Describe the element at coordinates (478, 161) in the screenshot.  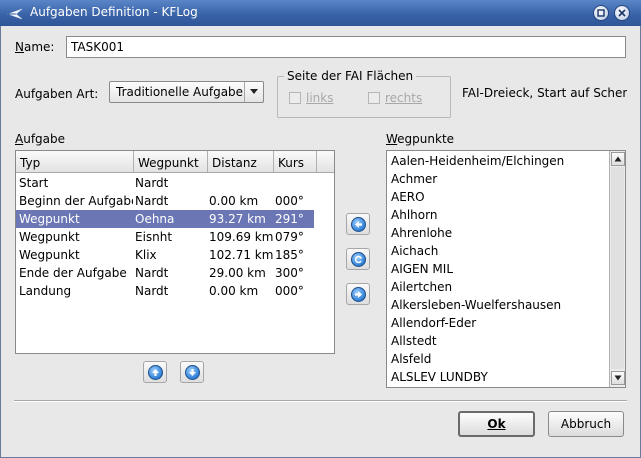
I see `list-item-label: Aalen-Heidenheim/Elchingen` at that location.